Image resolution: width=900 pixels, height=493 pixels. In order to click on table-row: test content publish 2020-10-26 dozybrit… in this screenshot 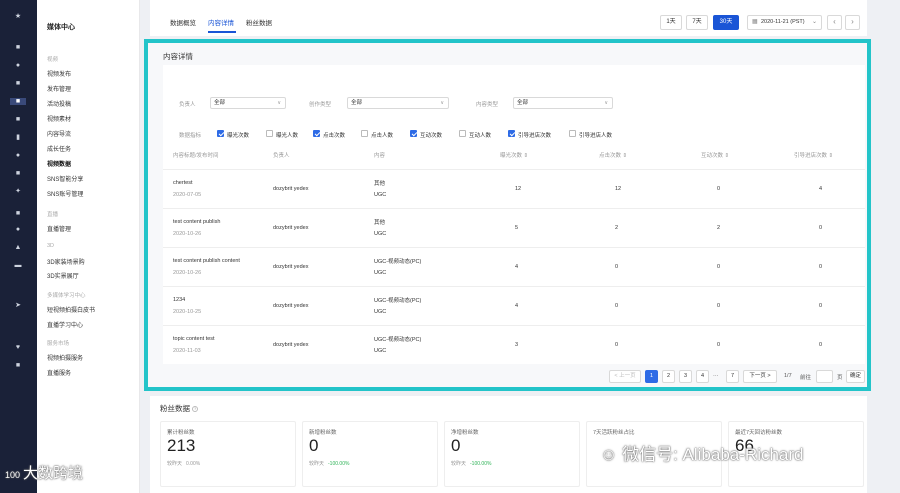, I will do `click(514, 227)`.